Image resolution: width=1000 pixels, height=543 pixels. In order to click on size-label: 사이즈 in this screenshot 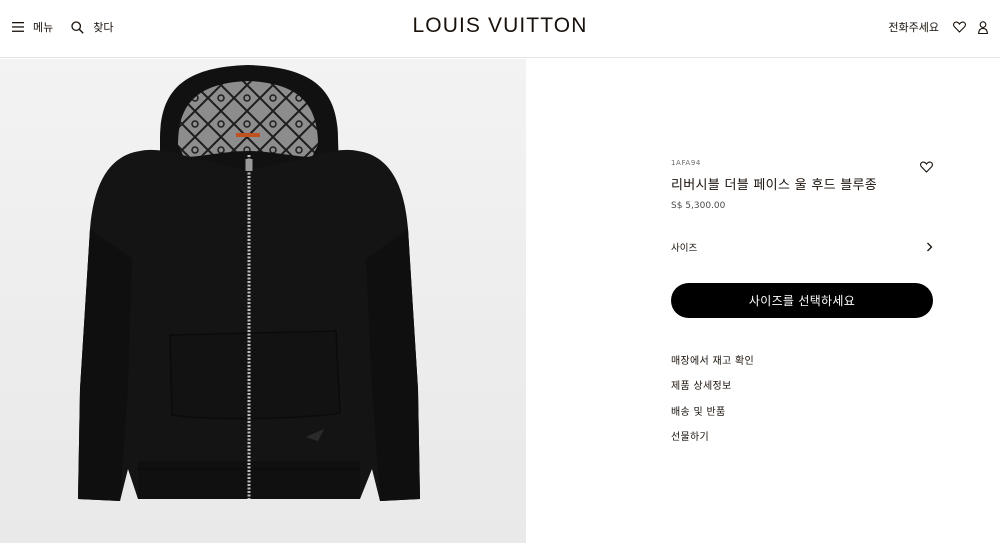, I will do `click(684, 248)`.